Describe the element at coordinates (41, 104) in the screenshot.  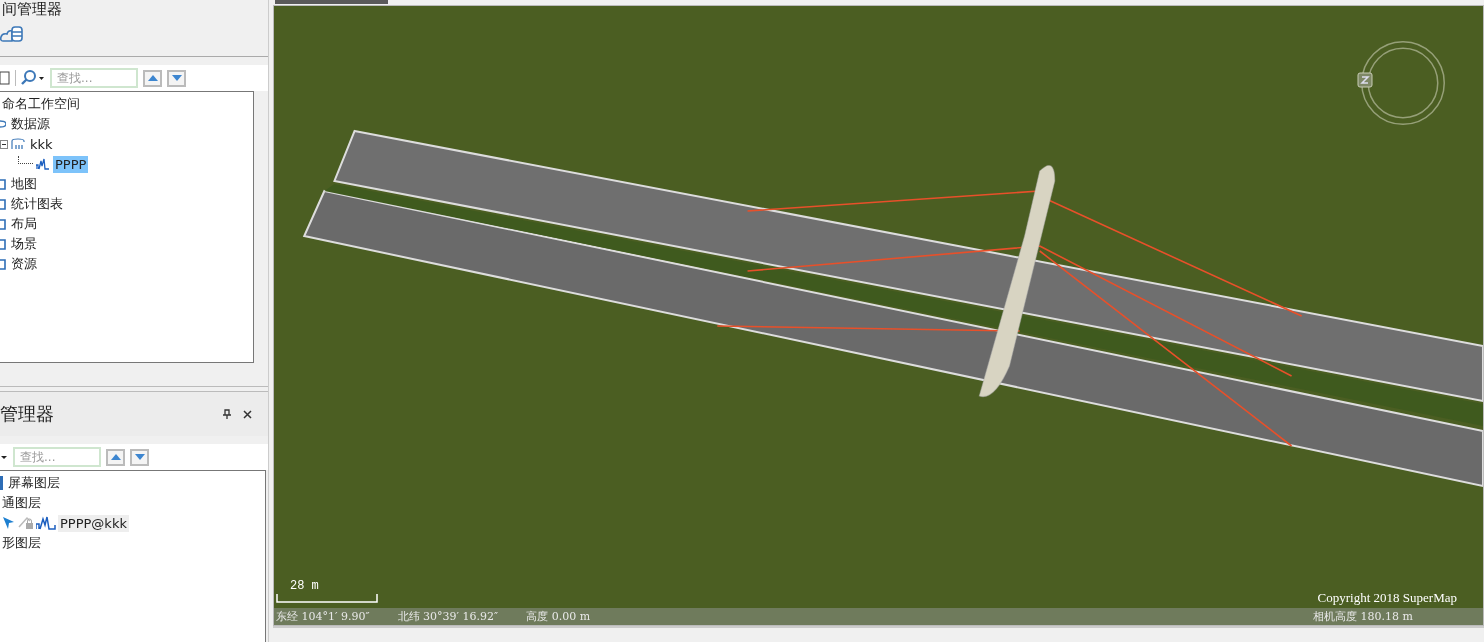
I see `tree-item: 命名工作空间` at that location.